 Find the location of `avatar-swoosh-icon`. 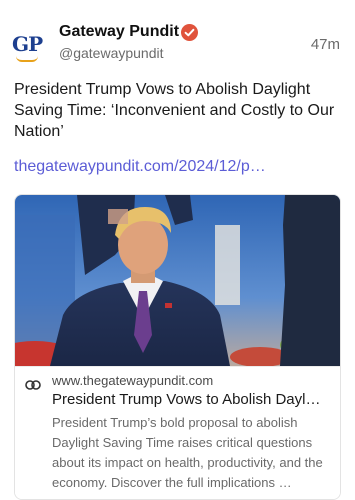

avatar-swoosh-icon is located at coordinates (27, 59).